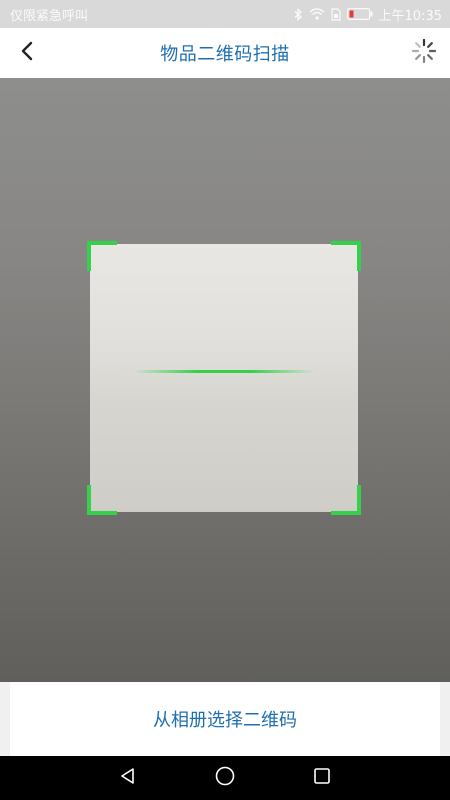 The height and width of the screenshot is (800, 450). What do you see at coordinates (346, 256) in the screenshot?
I see `scan-corner-top-right` at bounding box center [346, 256].